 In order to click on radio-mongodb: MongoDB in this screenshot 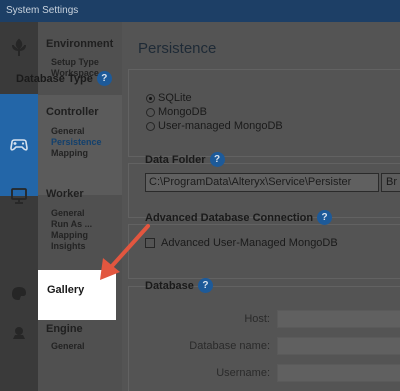, I will do `click(176, 112)`.